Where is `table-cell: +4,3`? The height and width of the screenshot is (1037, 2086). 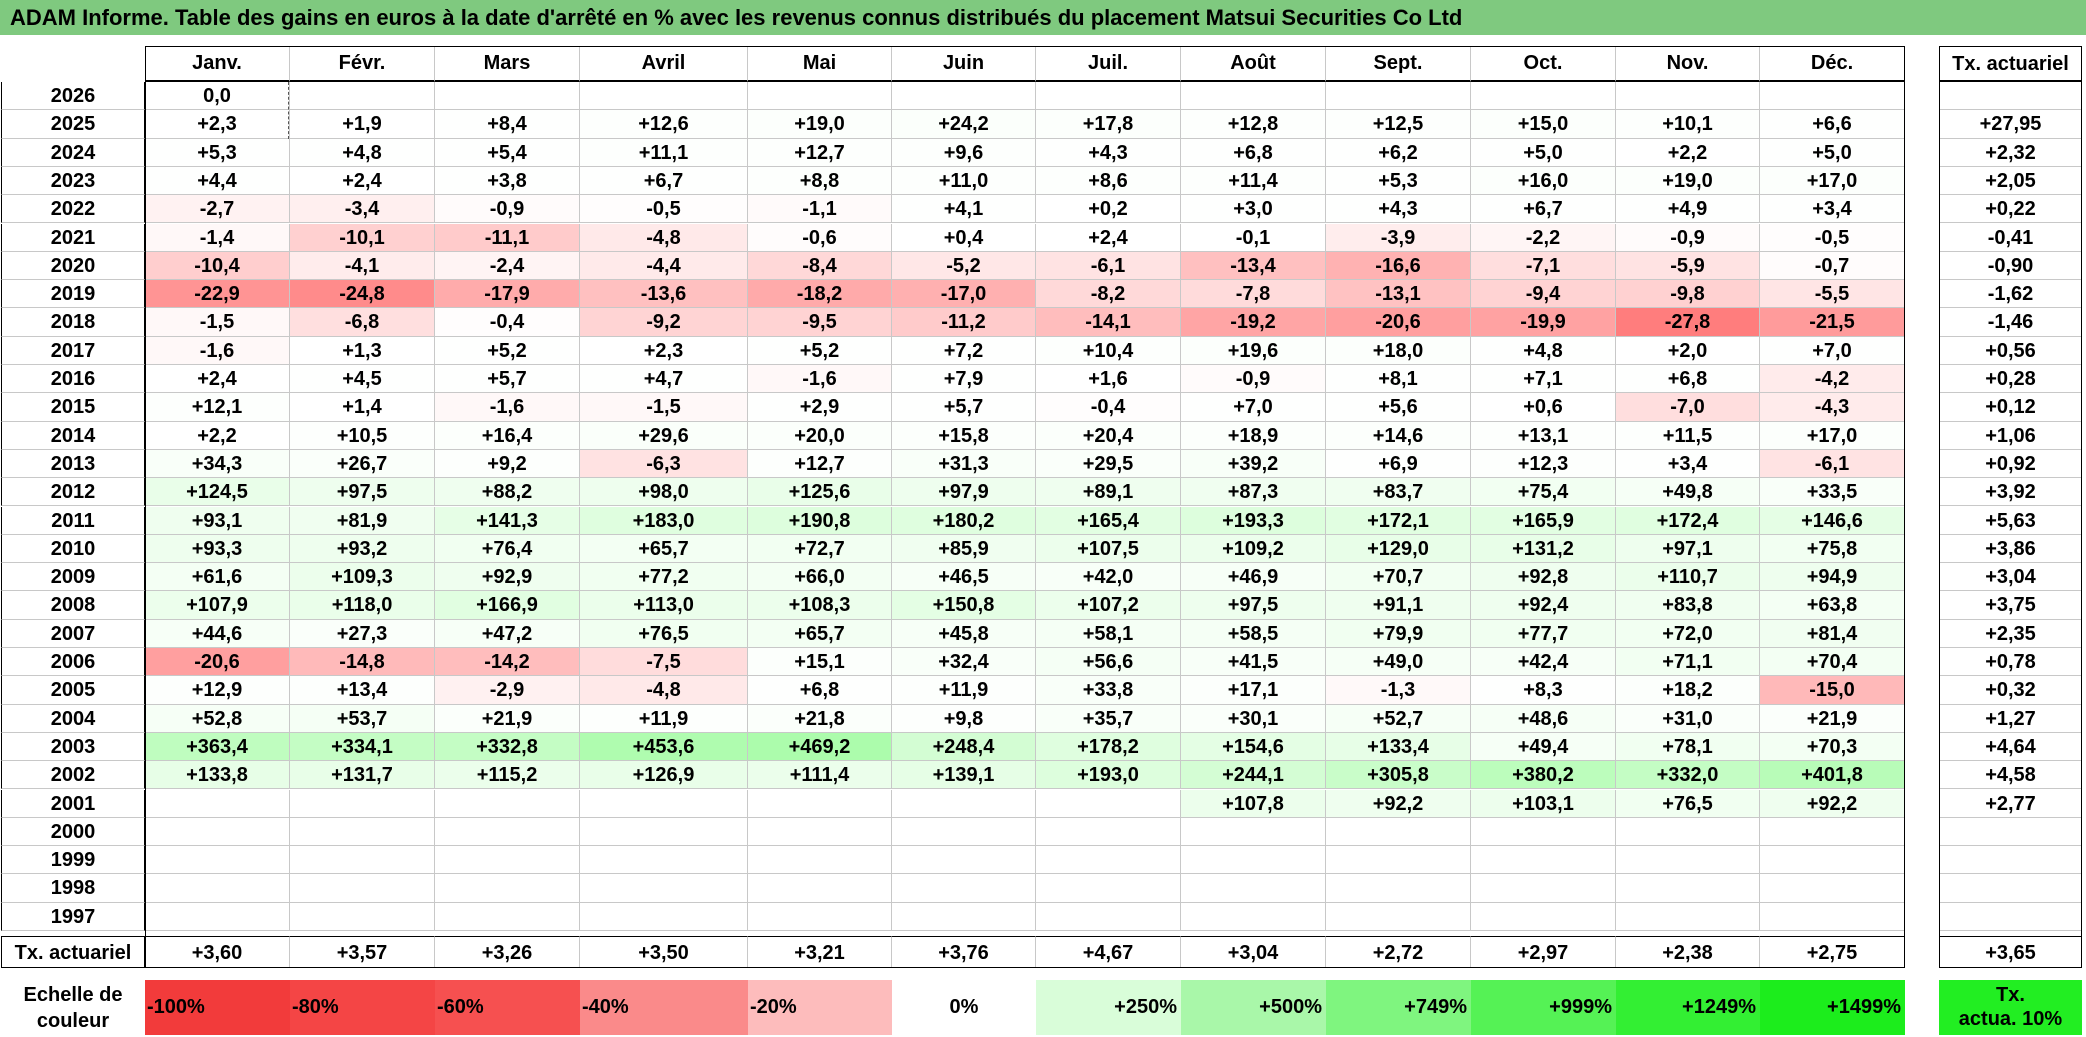
table-cell: +4,3 is located at coordinates (1398, 209).